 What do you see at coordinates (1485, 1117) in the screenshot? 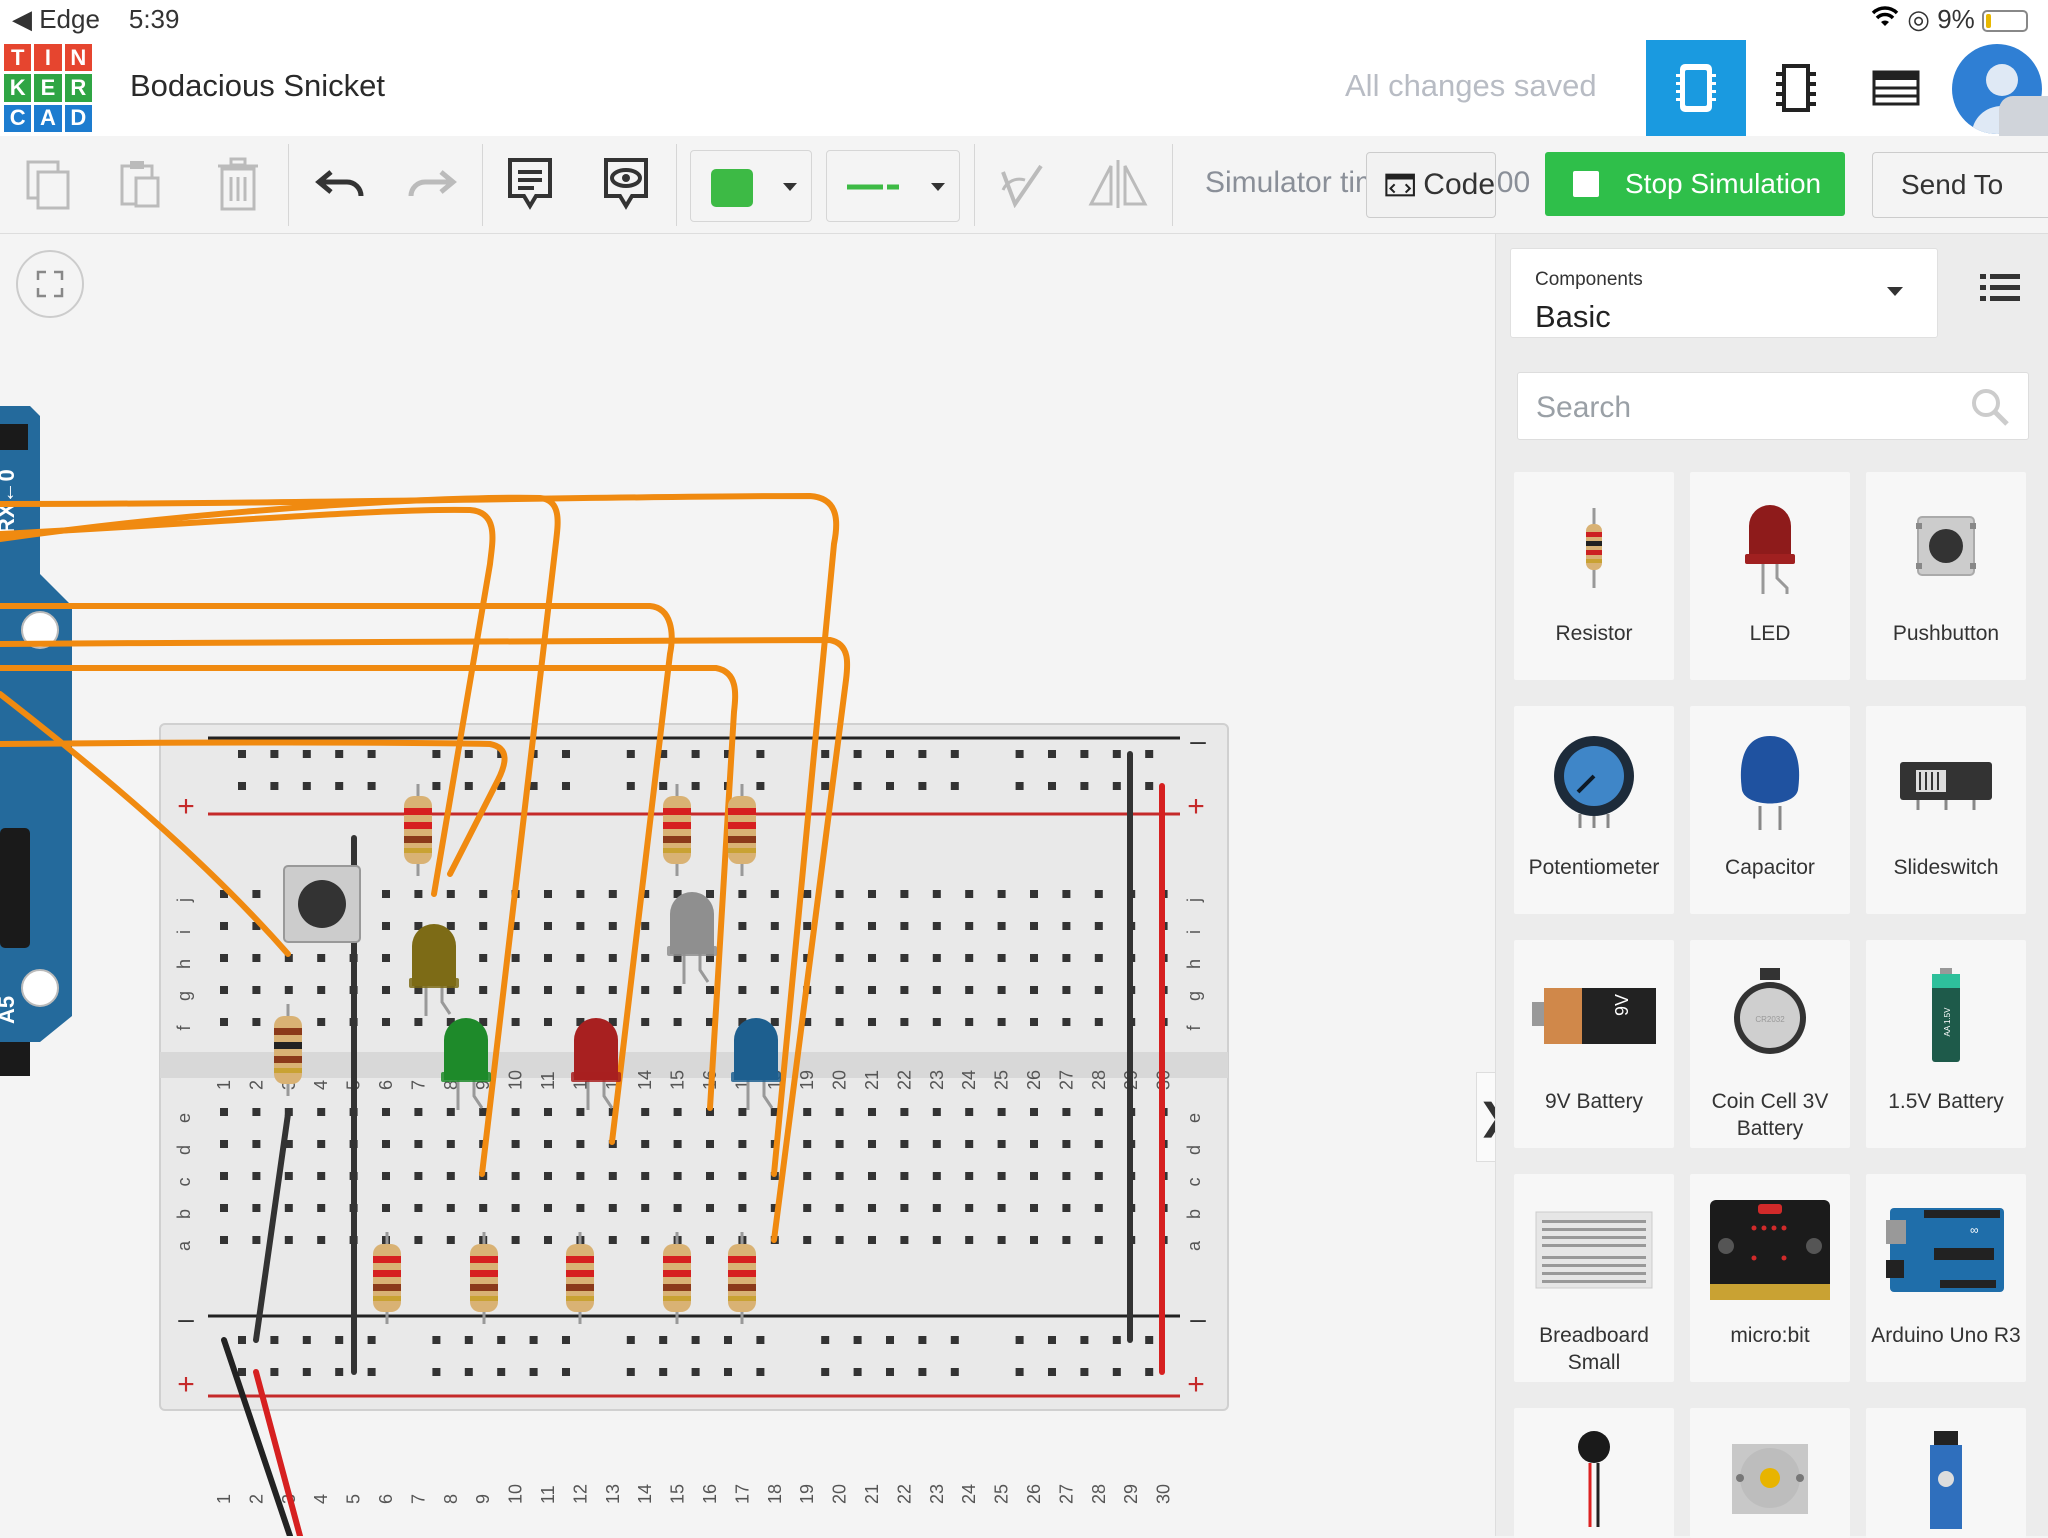
I see `collapse-panel-button: ❯` at bounding box center [1485, 1117].